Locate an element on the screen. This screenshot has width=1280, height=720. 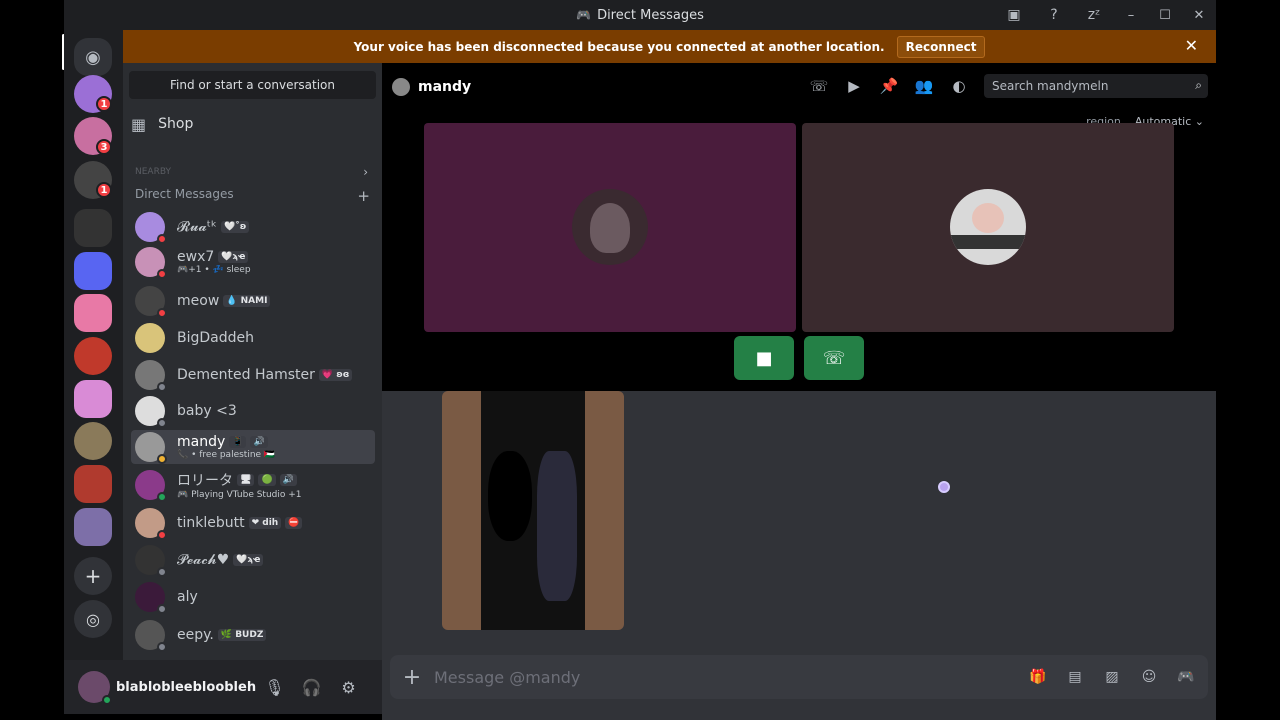
dm-name: eepy. 🌿 BUDZ is located at coordinates (222, 635).